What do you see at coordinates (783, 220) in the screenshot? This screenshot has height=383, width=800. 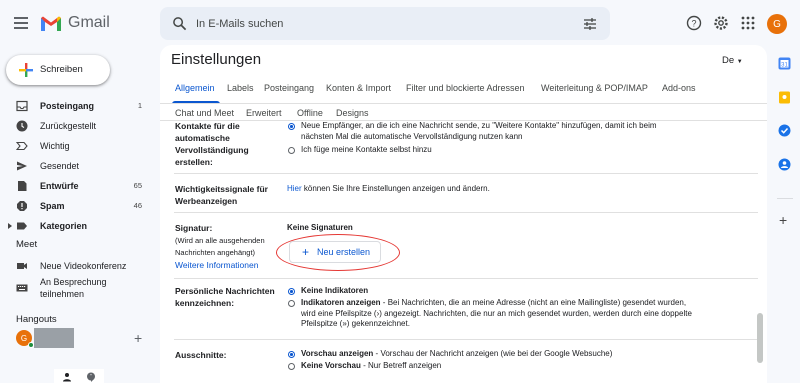 I see `get-addons-icon: +` at bounding box center [783, 220].